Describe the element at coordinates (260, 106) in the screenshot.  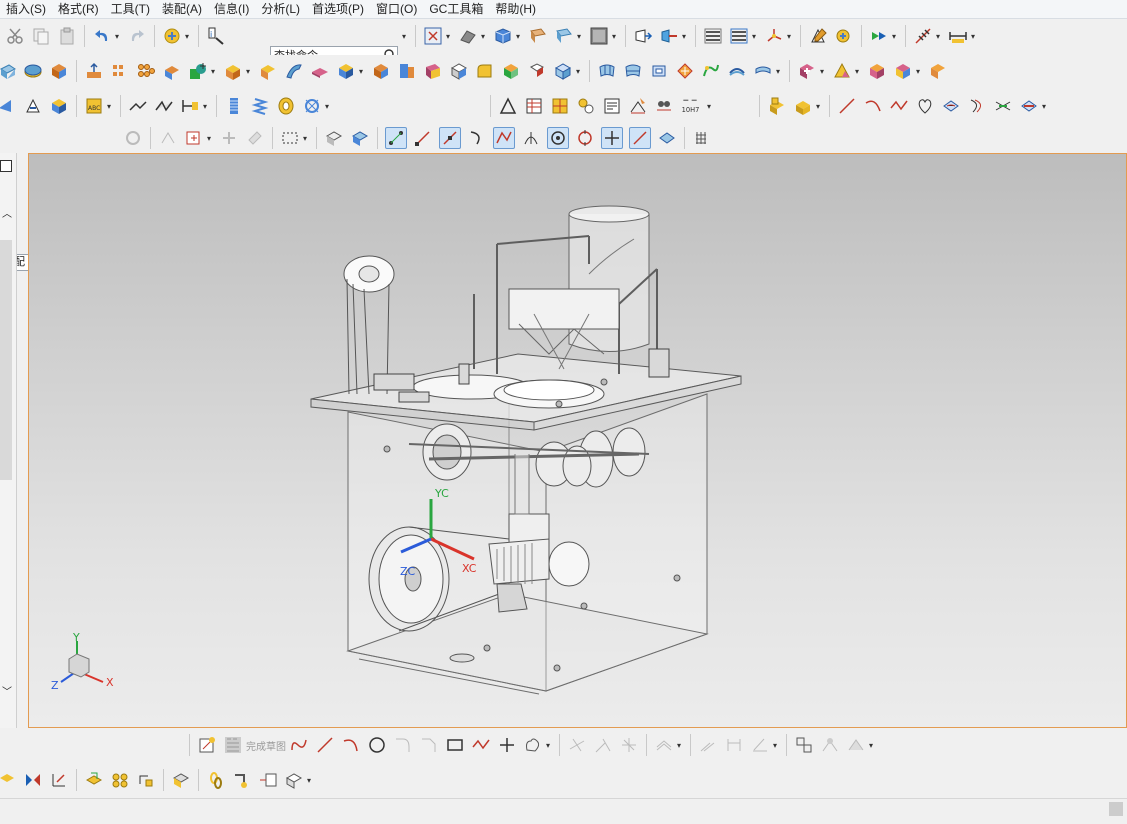
I see `spring-icon` at that location.